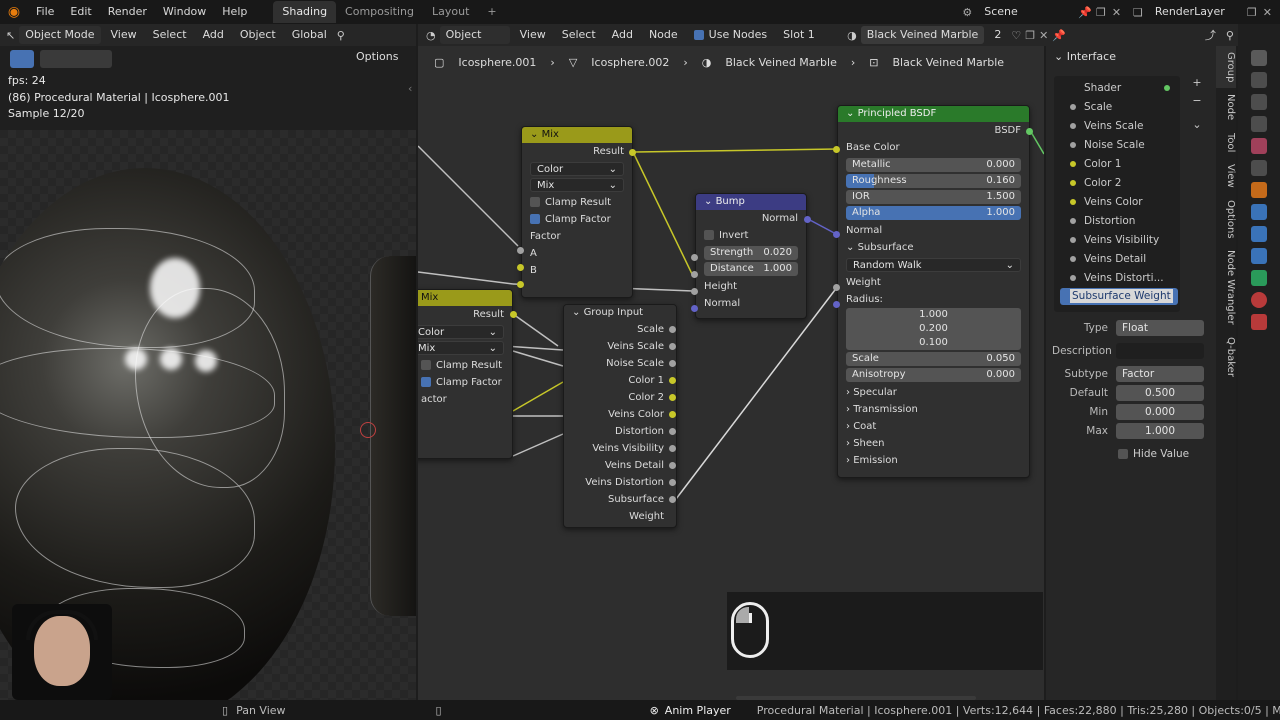 The width and height of the screenshot is (1280, 720). What do you see at coordinates (309, 35) in the screenshot?
I see `orientation-dropdown: Global` at bounding box center [309, 35].